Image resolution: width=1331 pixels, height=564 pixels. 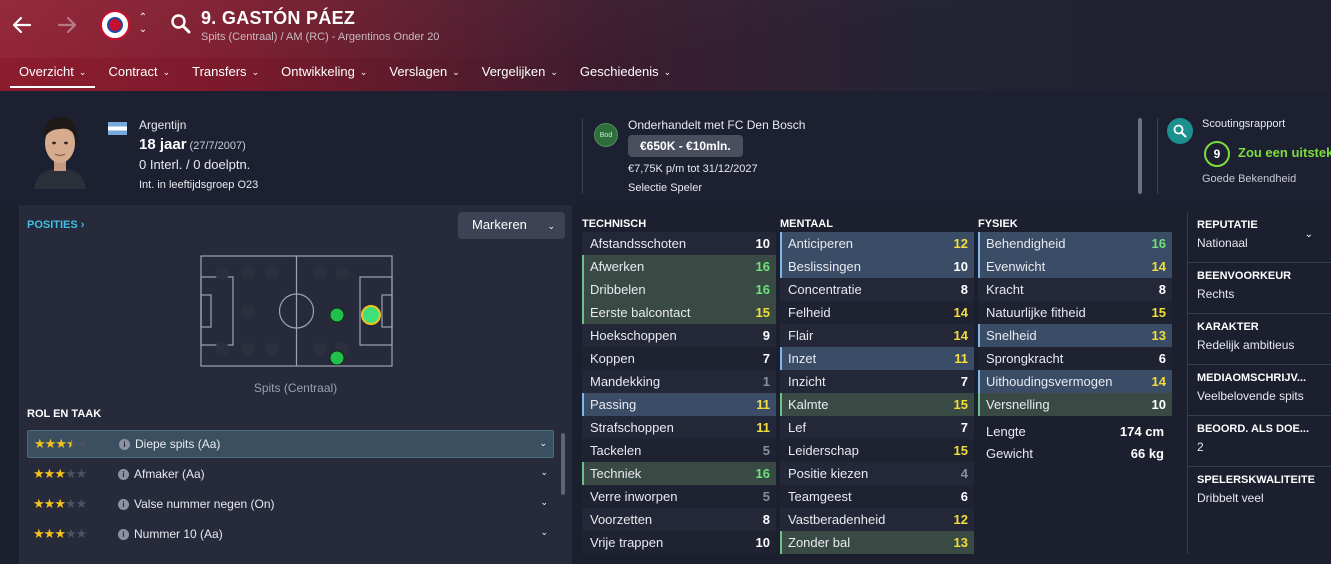 I want to click on tab-transfers: Transfers ⌄, so click(x=225, y=74).